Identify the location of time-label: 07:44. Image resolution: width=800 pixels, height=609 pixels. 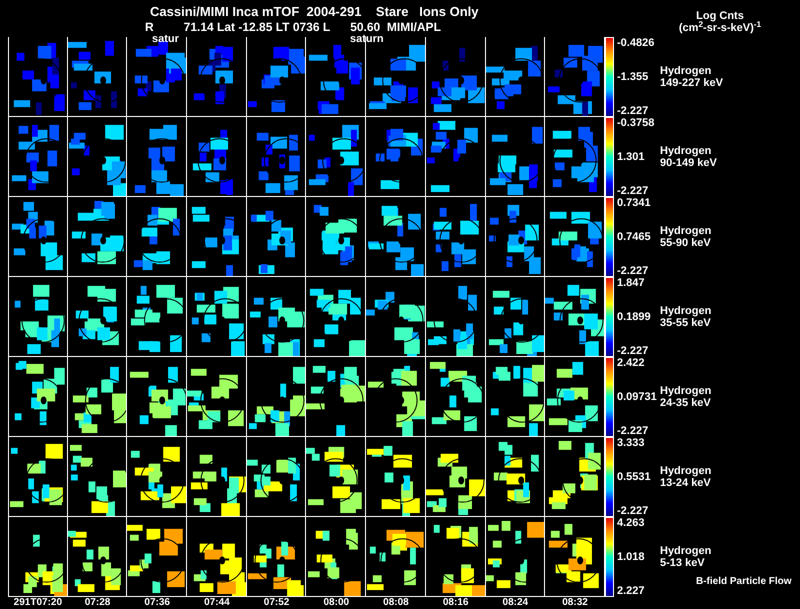
(217, 602).